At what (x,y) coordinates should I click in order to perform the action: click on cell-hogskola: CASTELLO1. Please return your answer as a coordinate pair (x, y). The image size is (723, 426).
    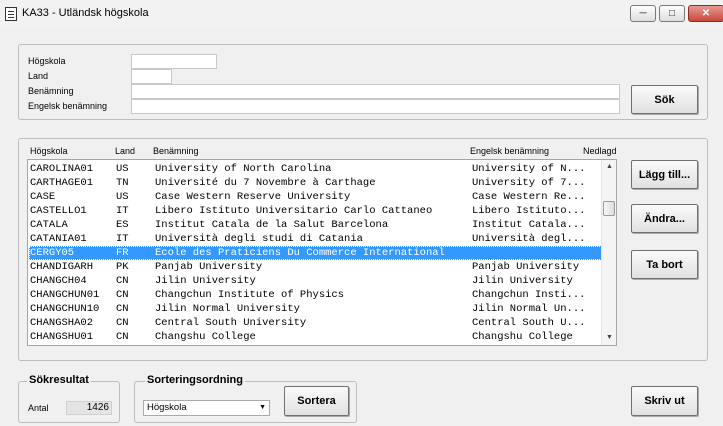
    Looking at the image, I should click on (58, 211).